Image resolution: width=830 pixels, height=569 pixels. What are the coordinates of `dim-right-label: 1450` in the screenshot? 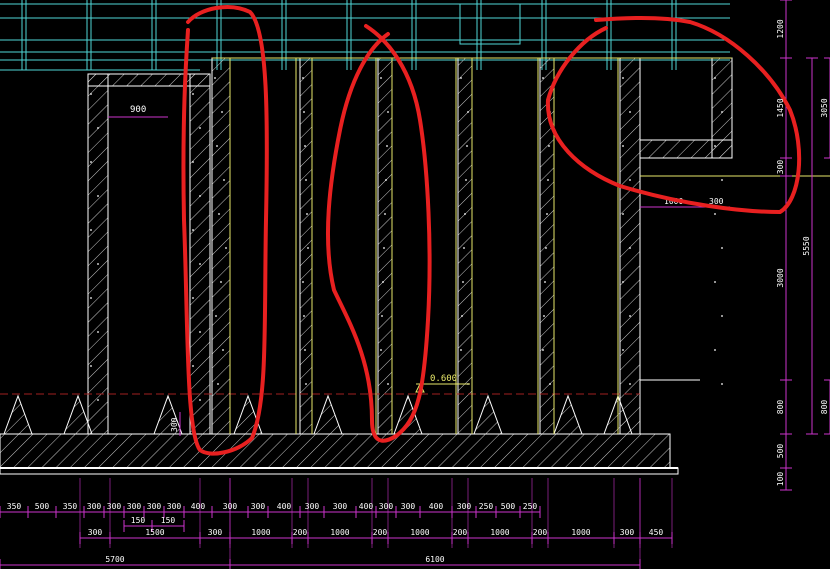 It's located at (780, 107).